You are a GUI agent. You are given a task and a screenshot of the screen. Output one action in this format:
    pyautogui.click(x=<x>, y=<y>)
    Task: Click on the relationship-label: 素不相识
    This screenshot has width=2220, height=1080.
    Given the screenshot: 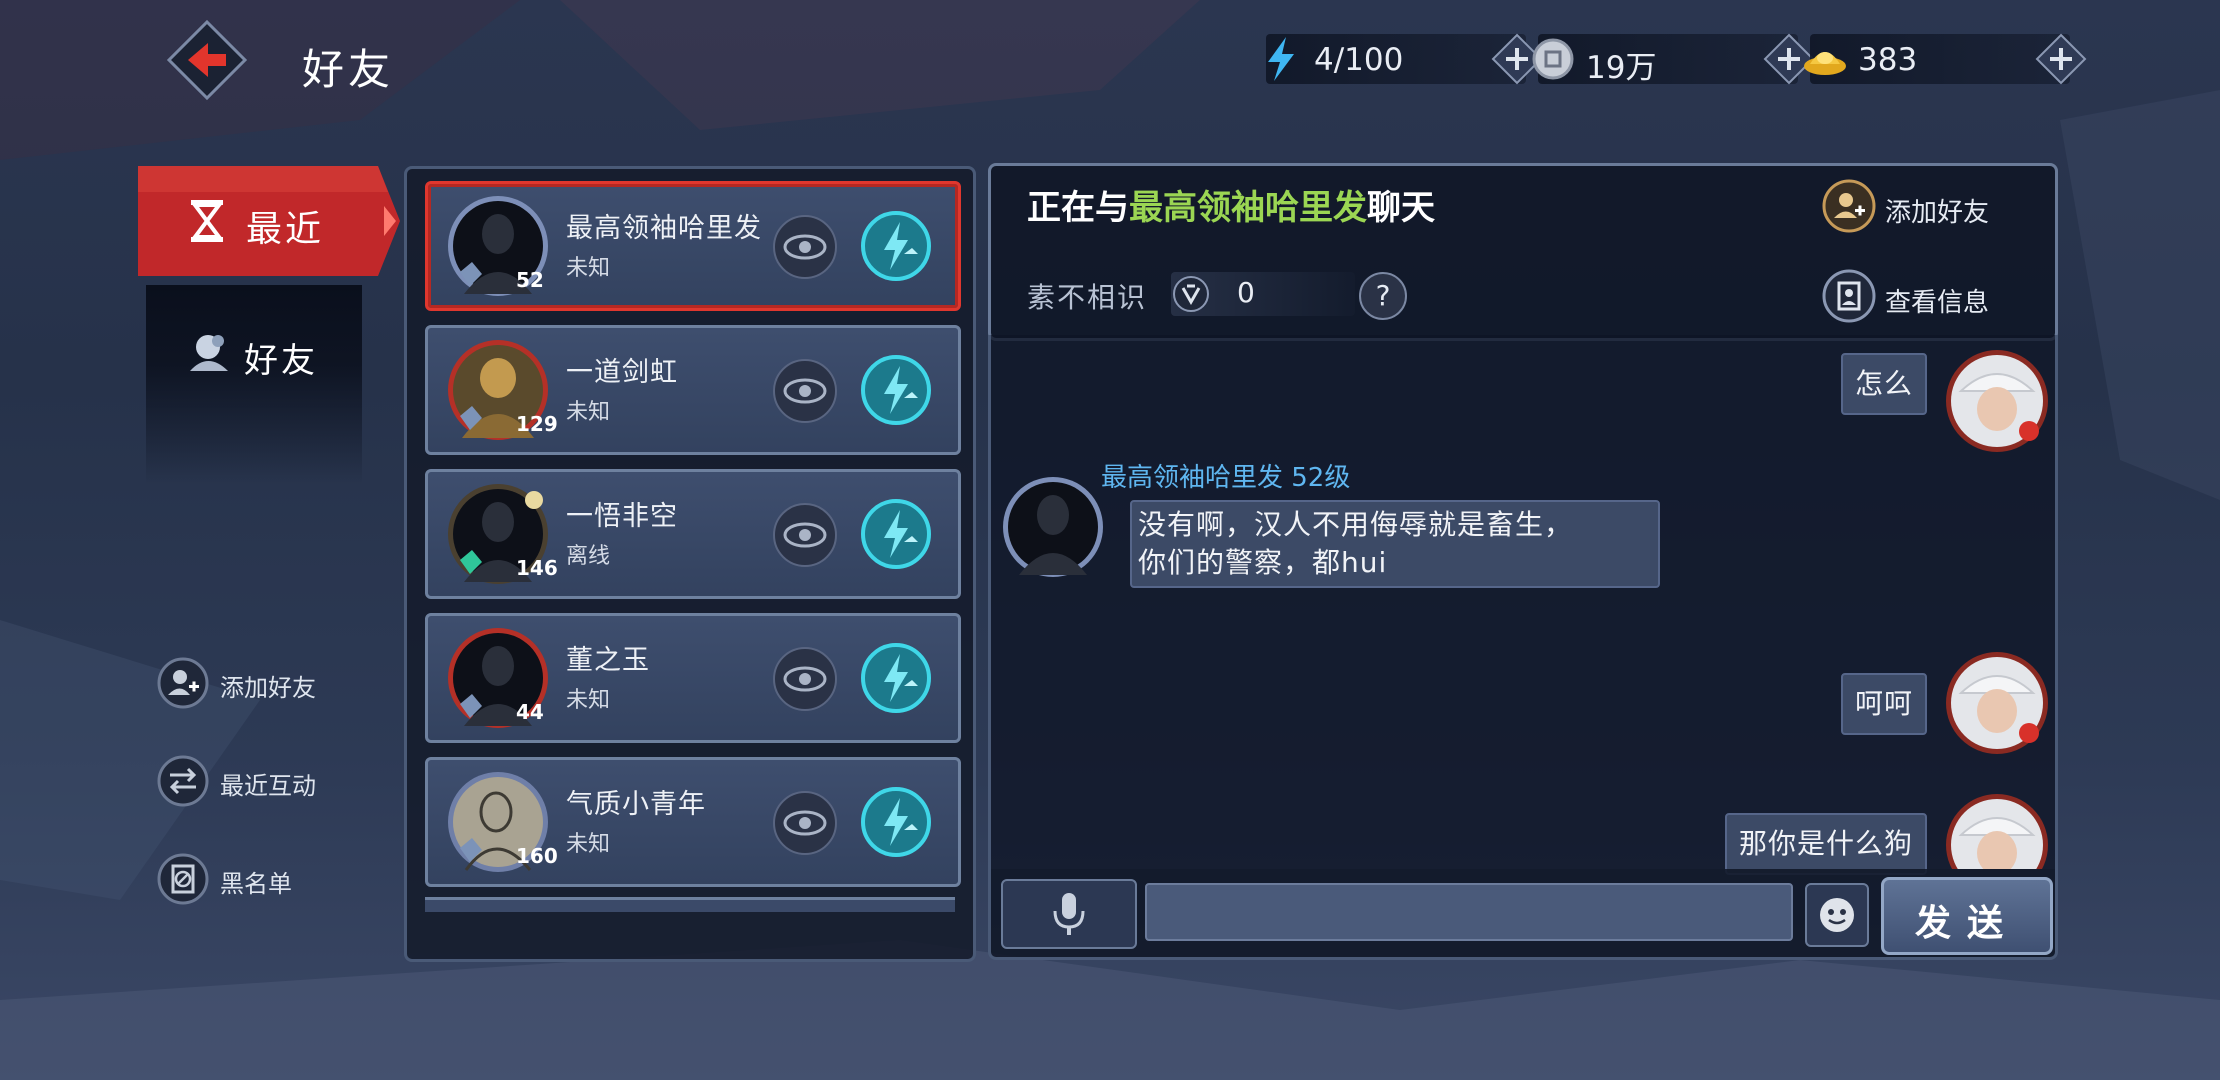 What is the action you would take?
    pyautogui.click(x=1087, y=297)
    